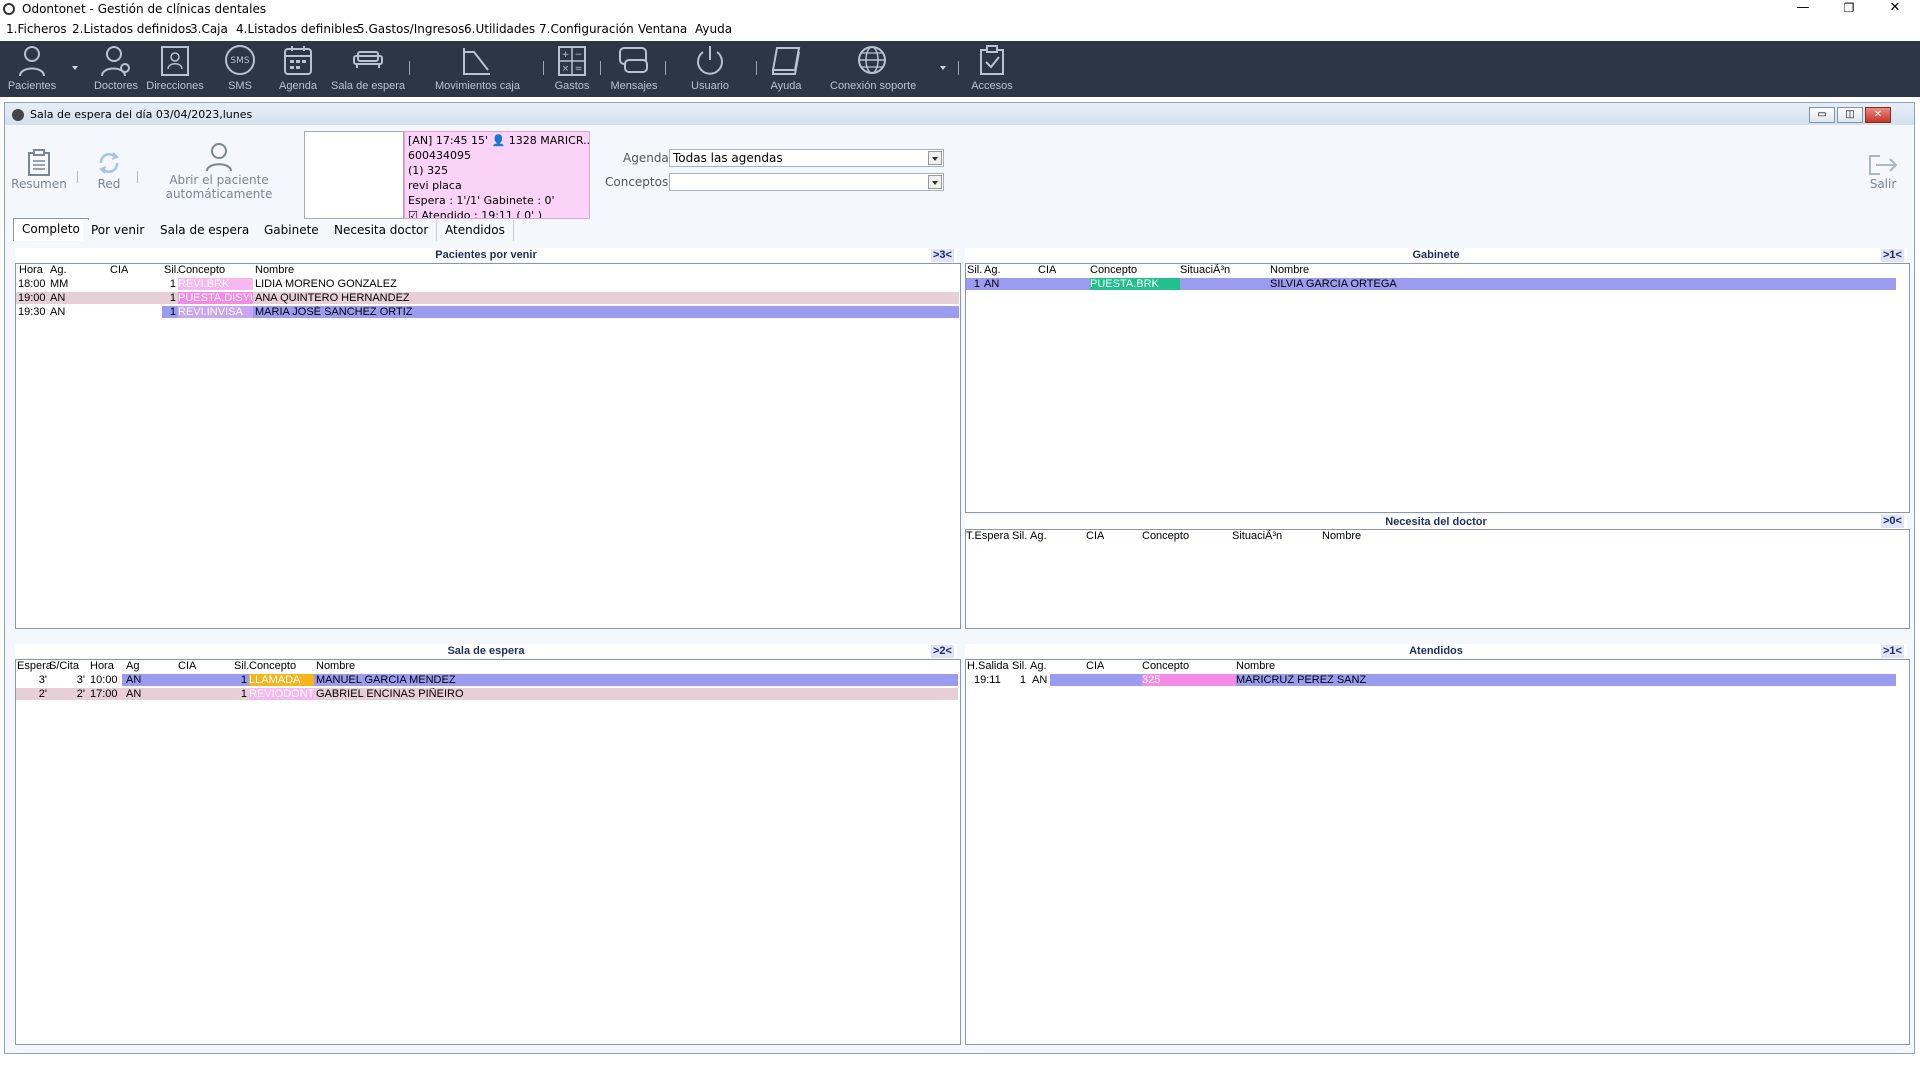 This screenshot has width=1920, height=1078. I want to click on por-venir-title: Pacientes por venir, so click(486, 255).